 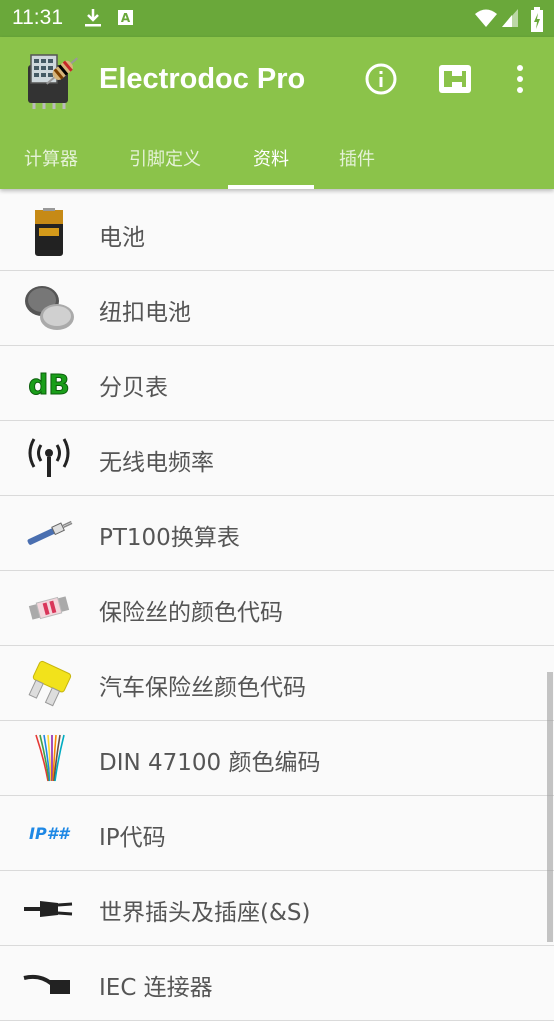 I want to click on list-item-car-fuse: 汽车保险丝颜色代码, so click(x=277, y=683).